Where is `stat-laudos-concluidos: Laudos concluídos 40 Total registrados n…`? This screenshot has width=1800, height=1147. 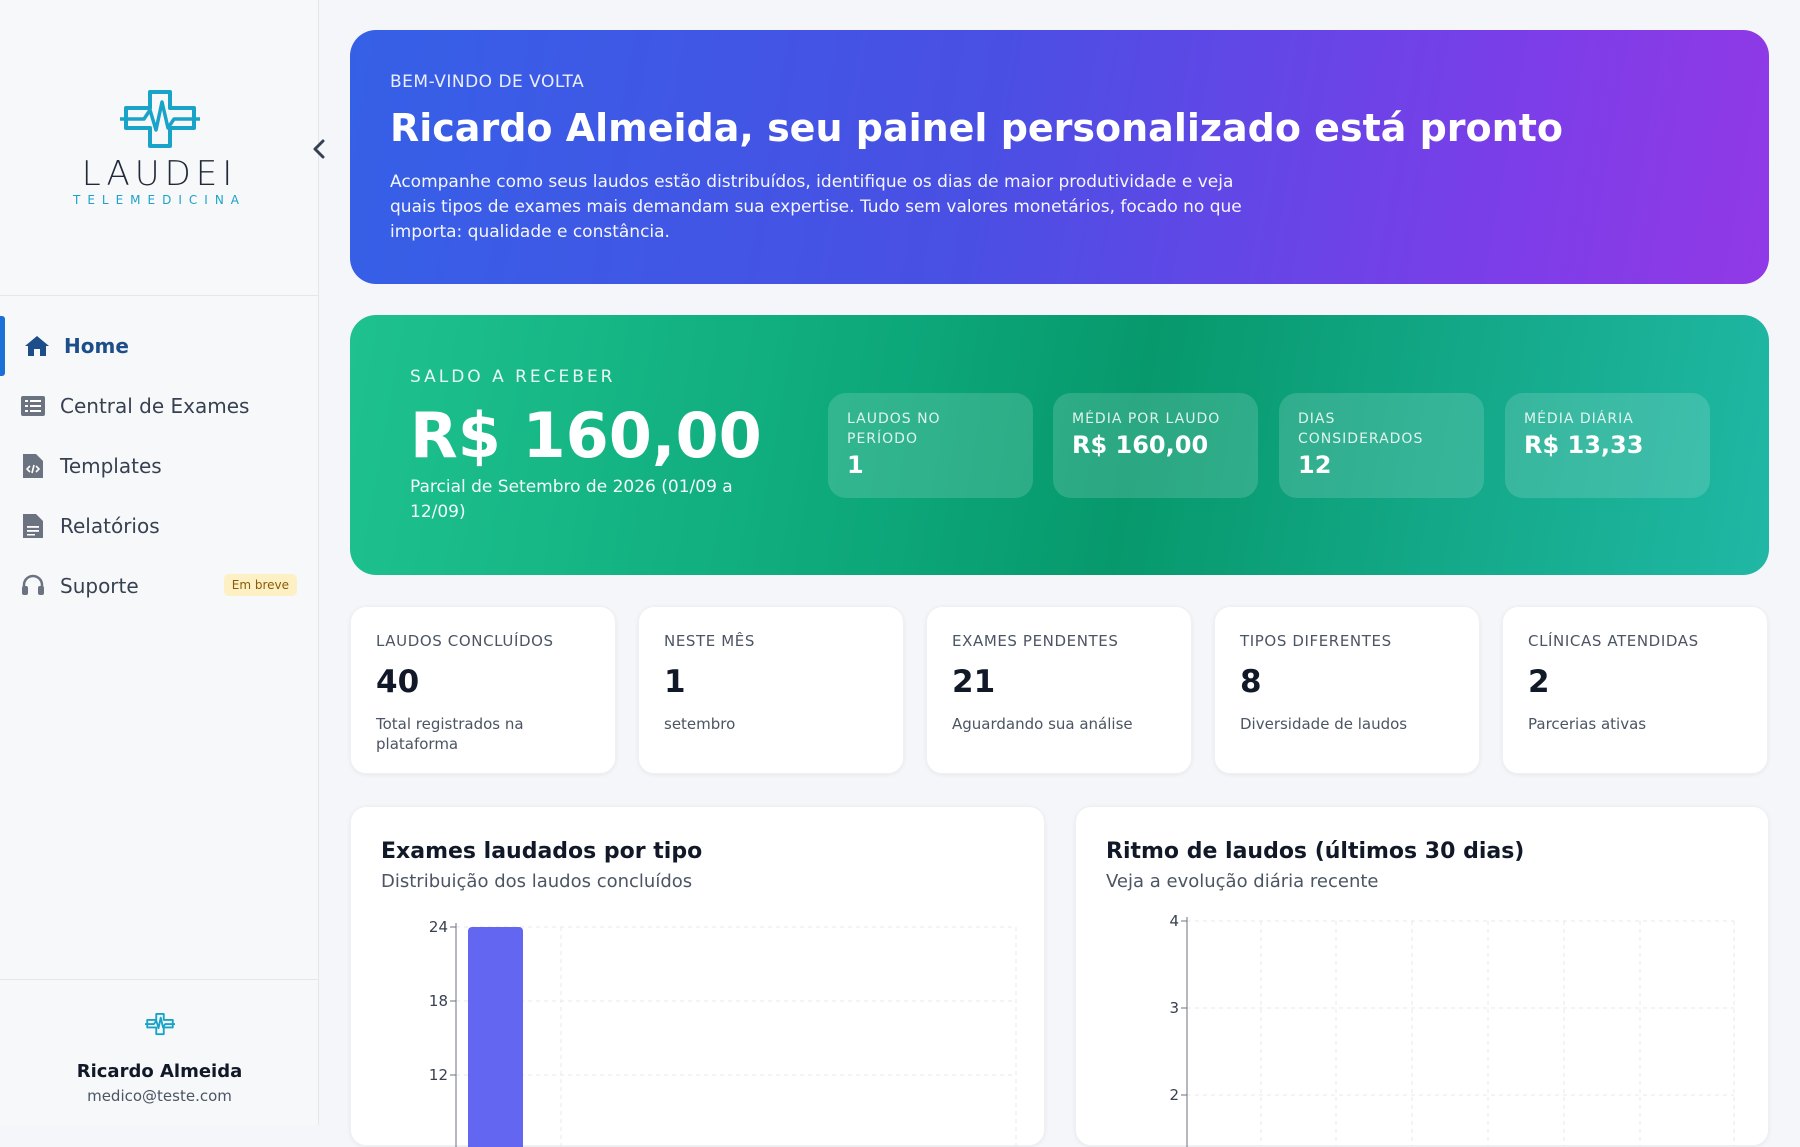 stat-laudos-concluidos: Laudos concluídos 40 Total registrados n… is located at coordinates (483, 690).